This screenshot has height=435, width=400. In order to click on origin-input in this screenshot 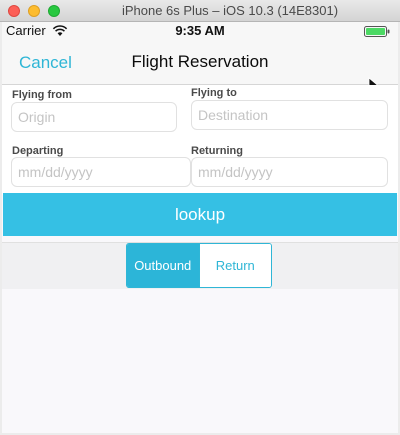, I will do `click(94, 117)`.